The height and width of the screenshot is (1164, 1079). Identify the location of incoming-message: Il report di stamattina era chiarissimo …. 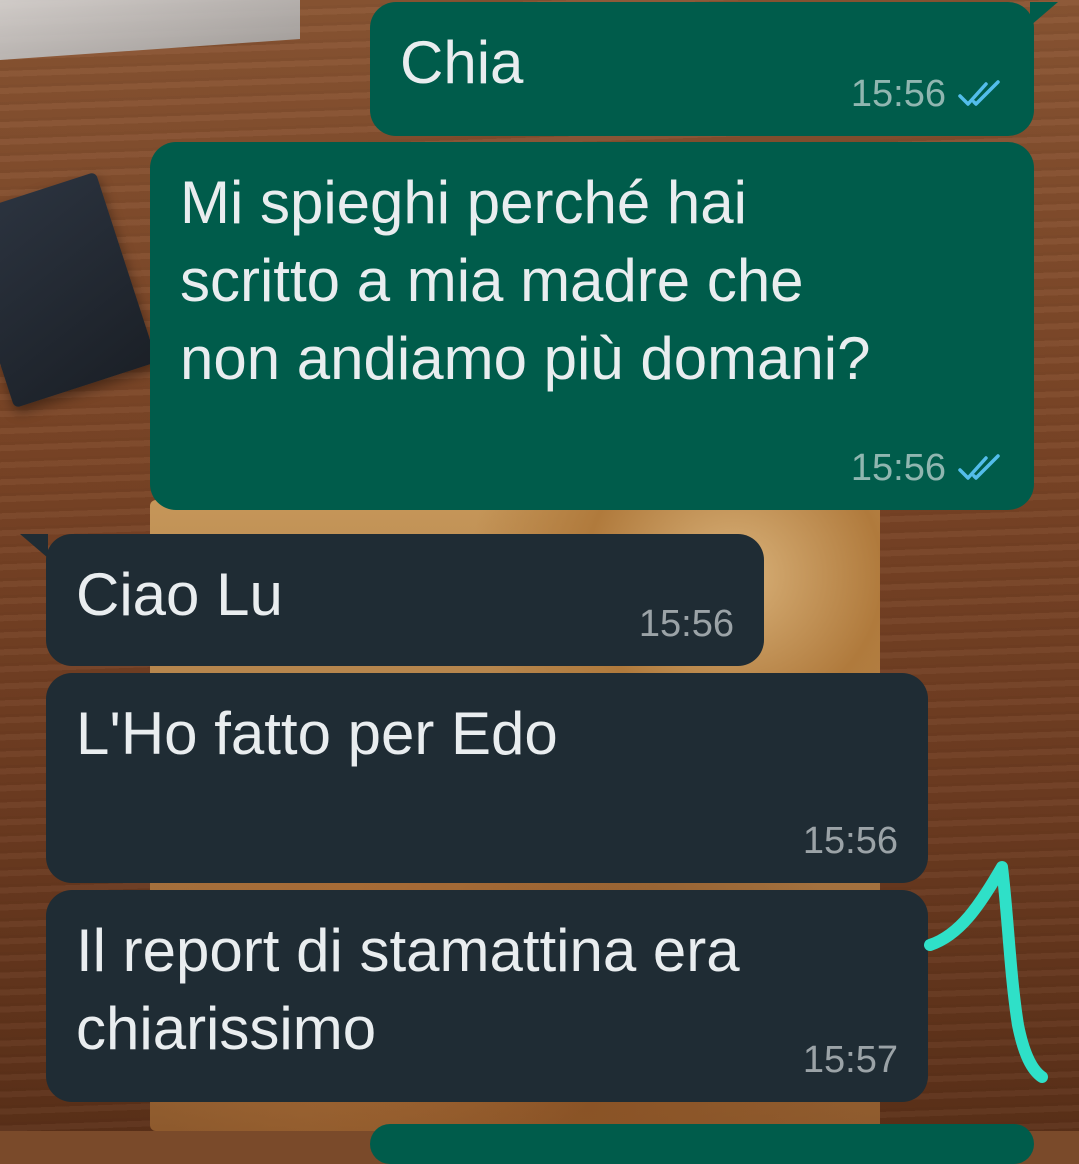
(487, 996).